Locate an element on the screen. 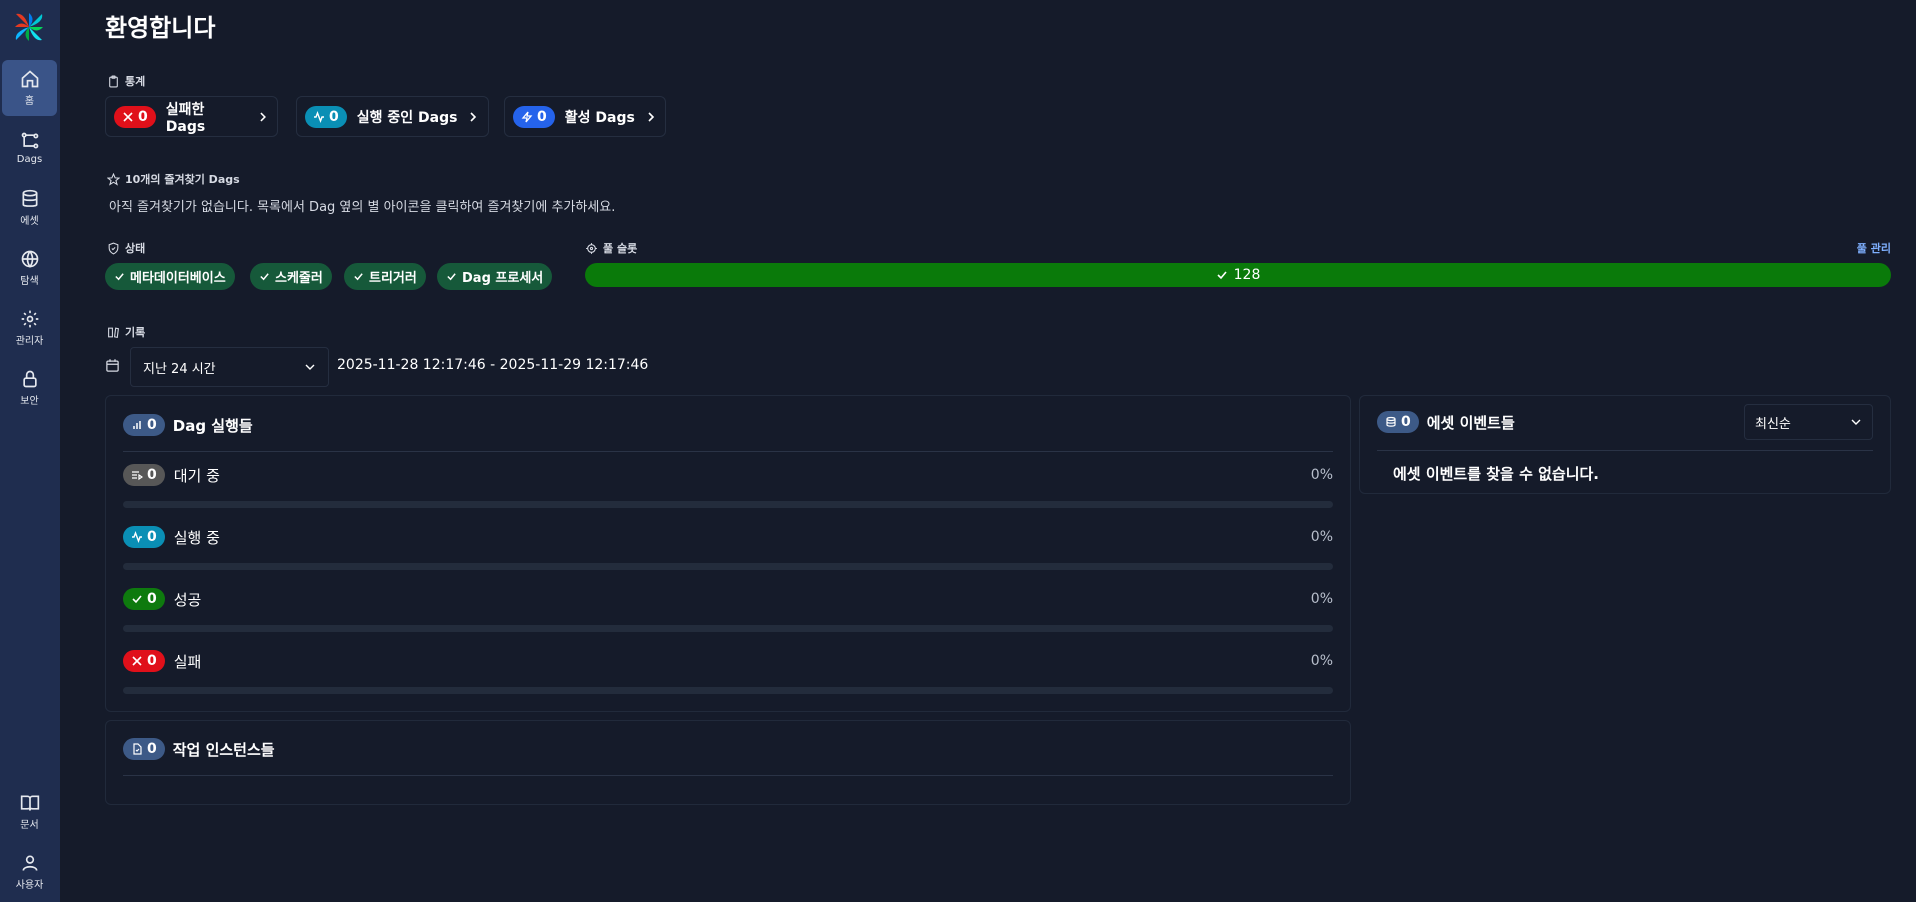 Image resolution: width=1916 pixels, height=902 pixels. success-count-badge: 0 is located at coordinates (144, 599).